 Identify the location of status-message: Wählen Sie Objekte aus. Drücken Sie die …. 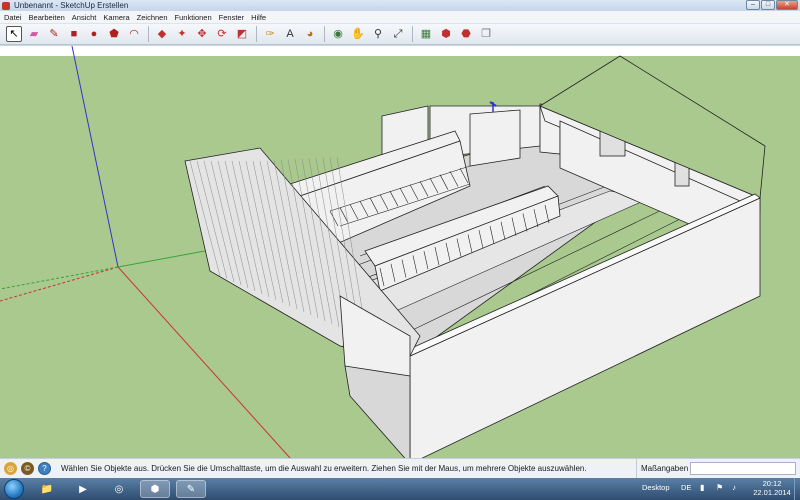
(324, 468).